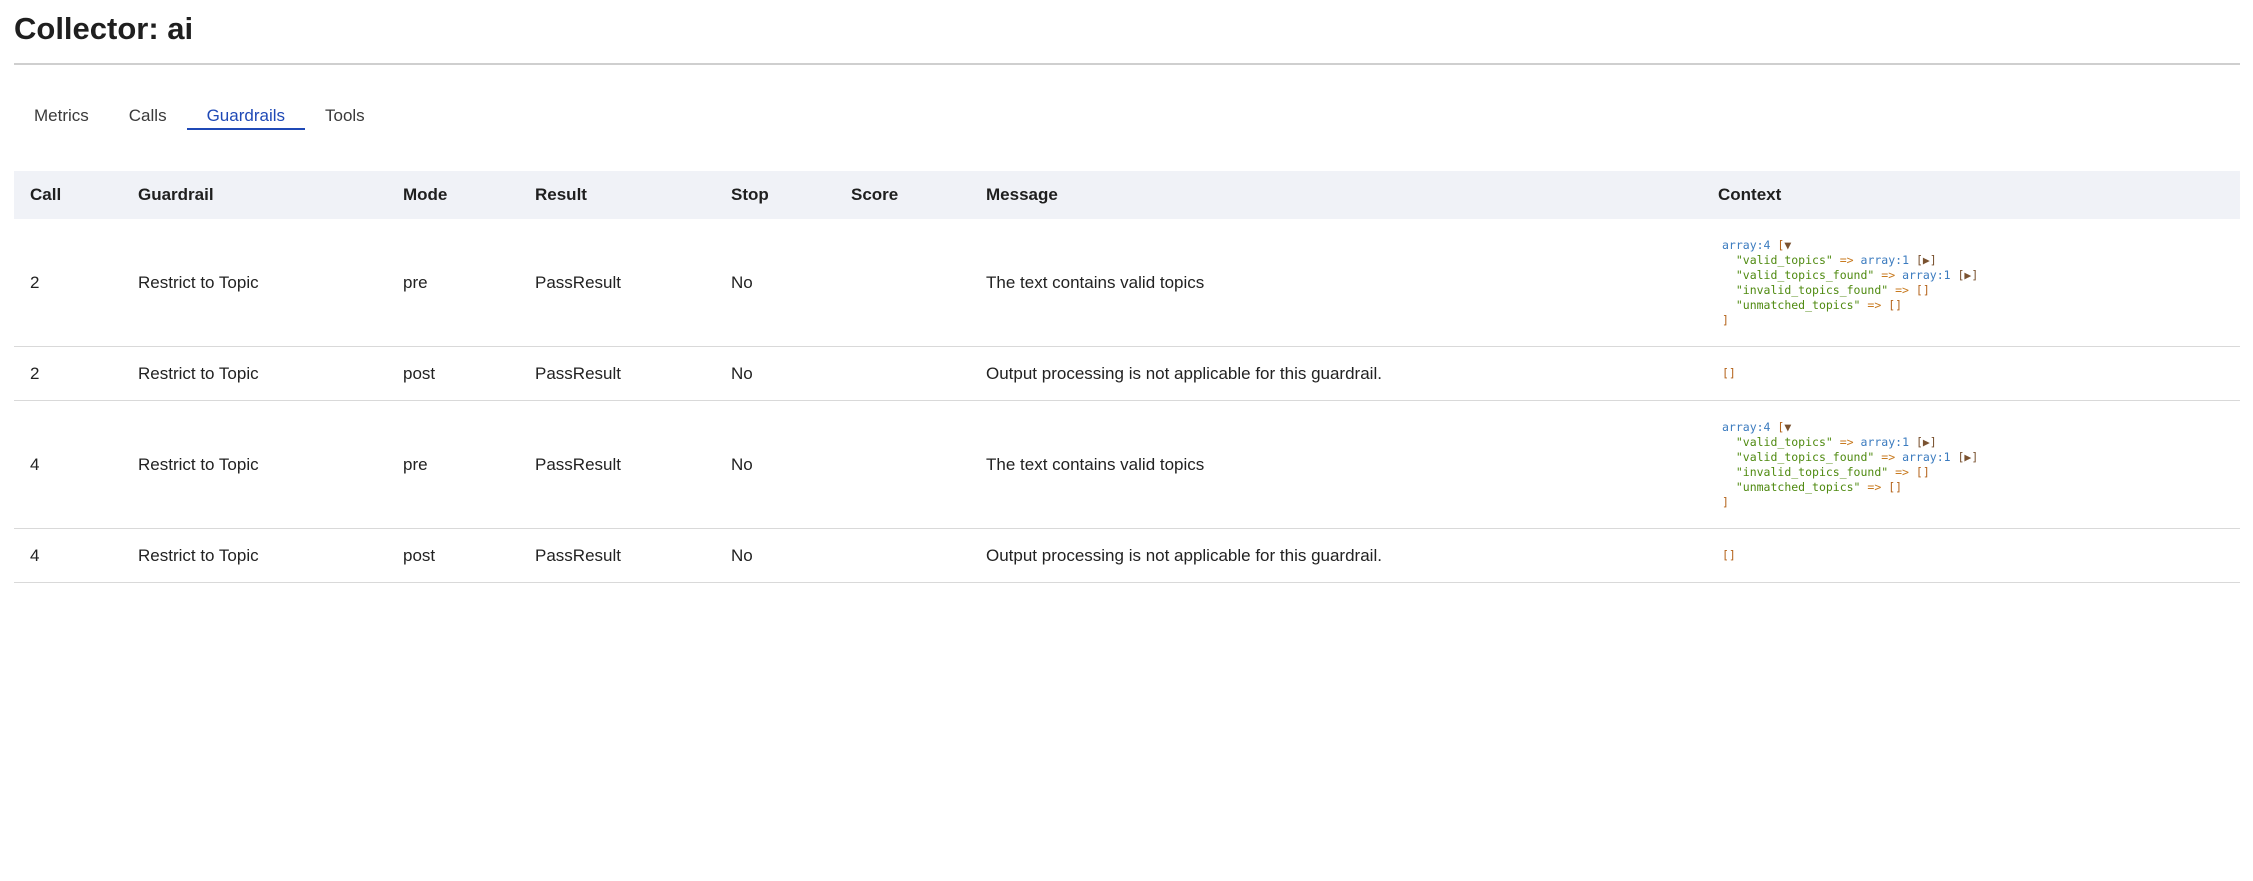 Image resolution: width=2253 pixels, height=881 pixels. Describe the element at coordinates (104, 28) in the screenshot. I see `page-title: Collector: ai` at that location.